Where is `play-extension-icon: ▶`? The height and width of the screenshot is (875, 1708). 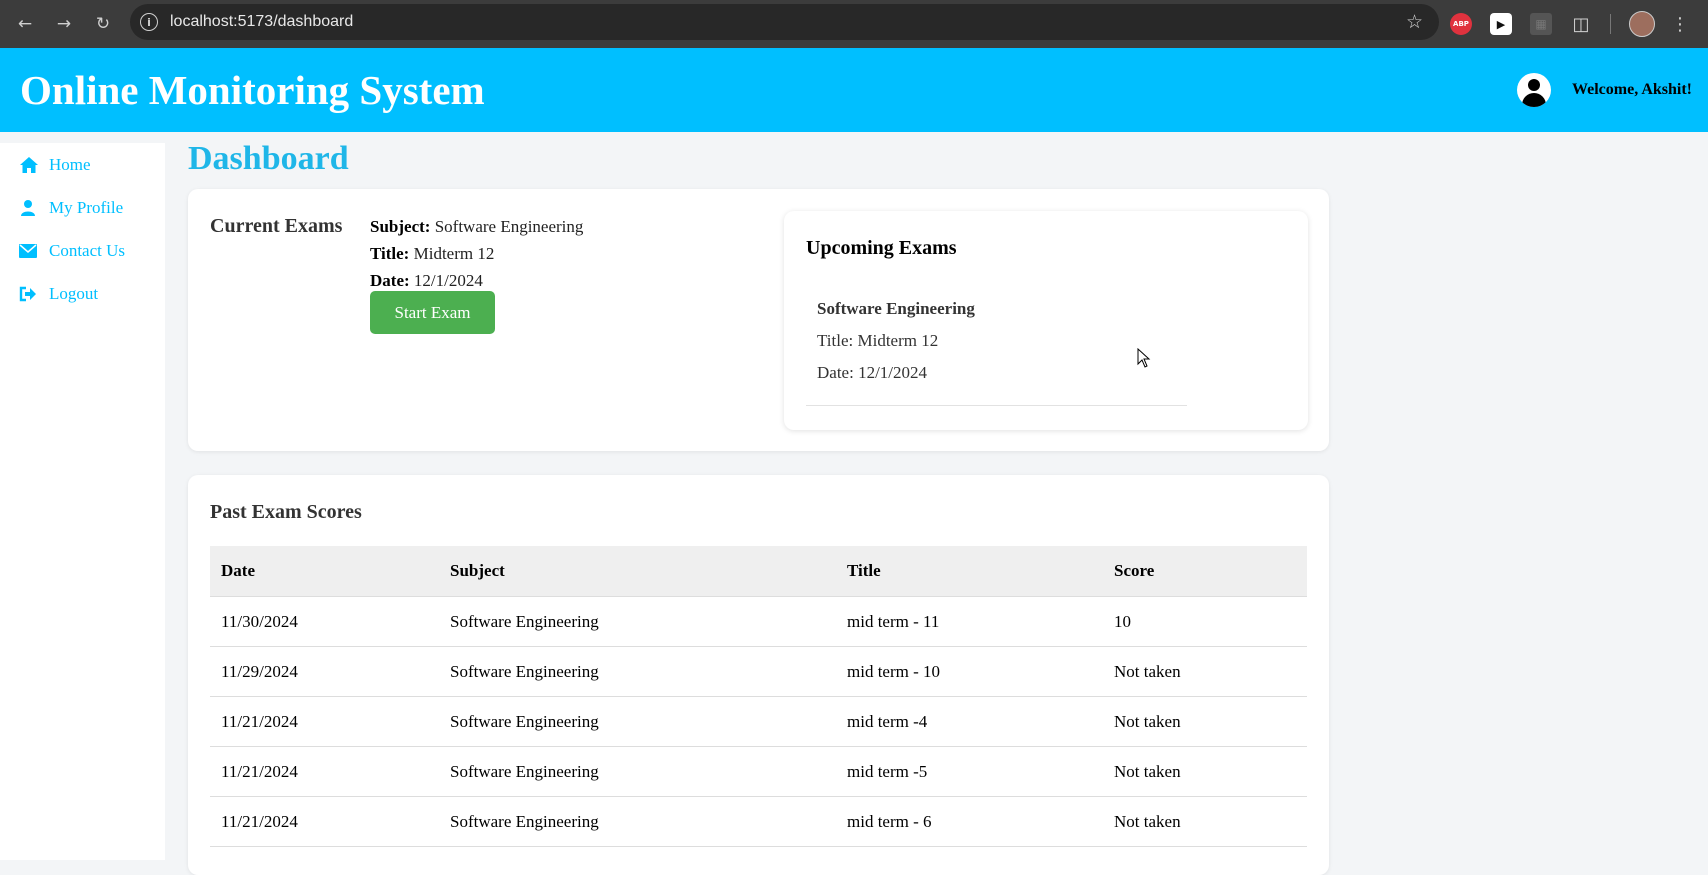 play-extension-icon: ▶ is located at coordinates (1501, 24).